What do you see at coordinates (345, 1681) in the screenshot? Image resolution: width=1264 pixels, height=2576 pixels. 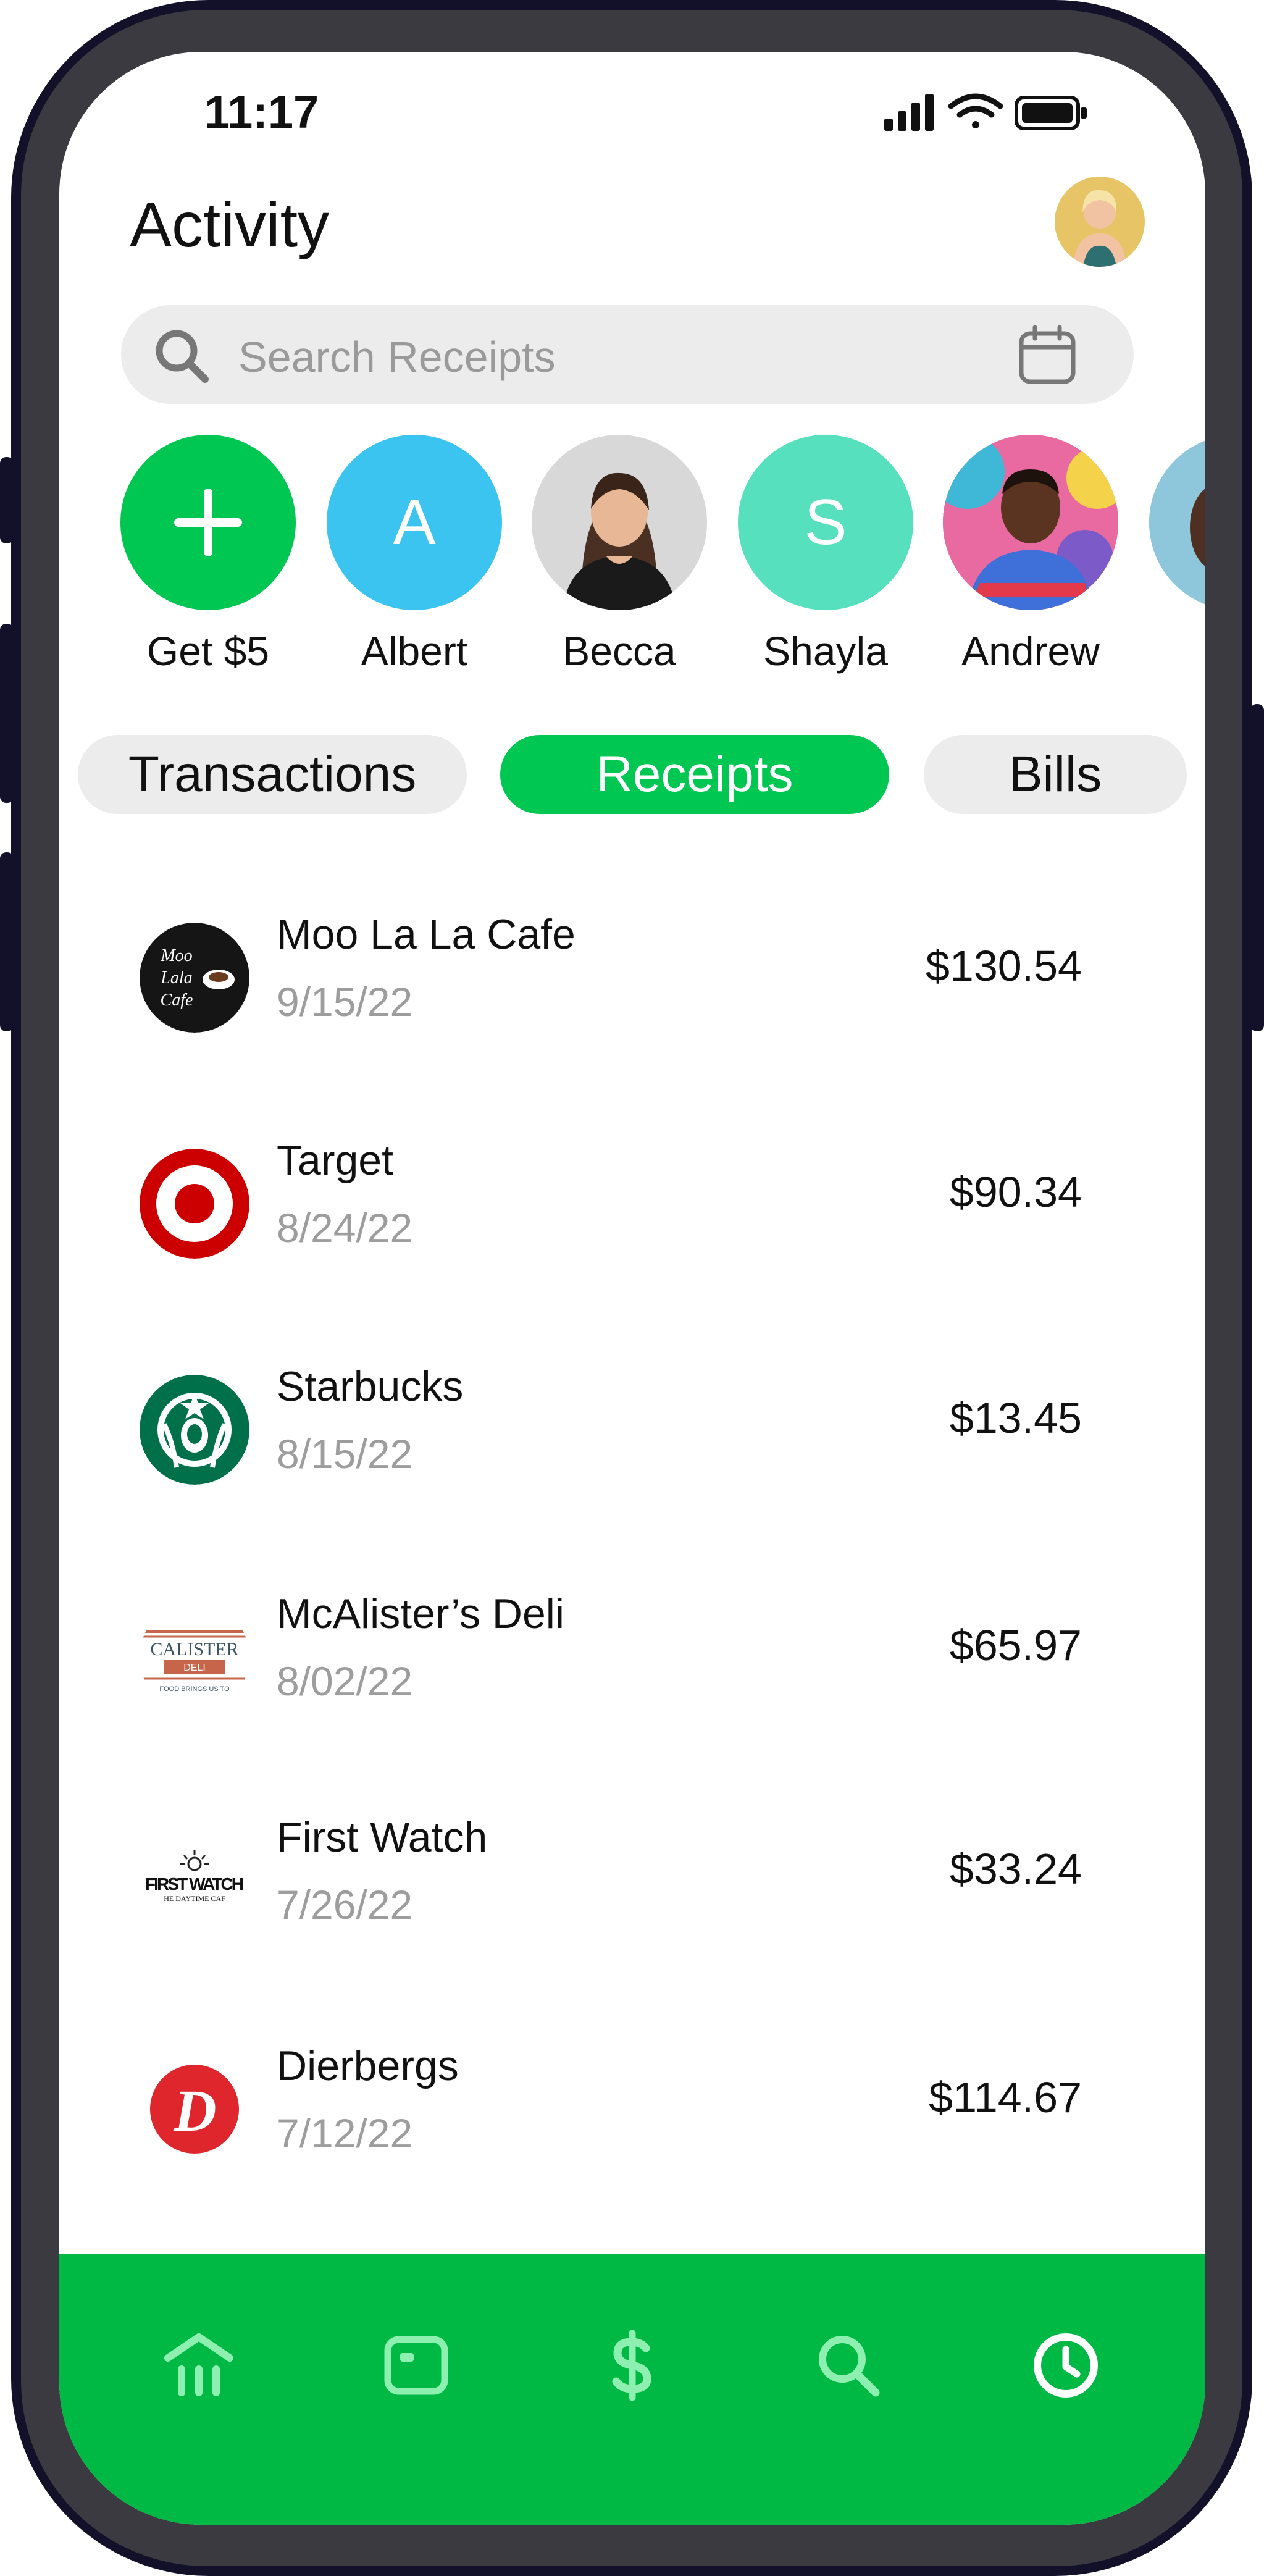 I see `receipt-date: 8/02/22` at bounding box center [345, 1681].